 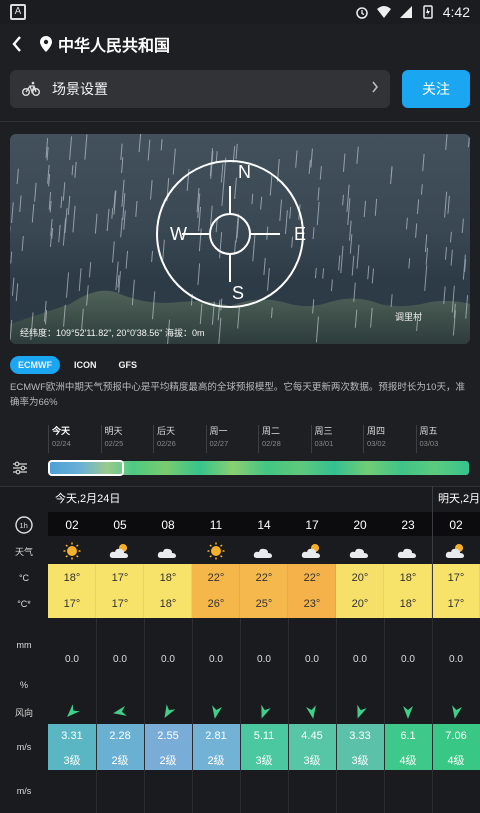 What do you see at coordinates (389, 439) in the screenshot?
I see `day-tab: 周四 03/02` at bounding box center [389, 439].